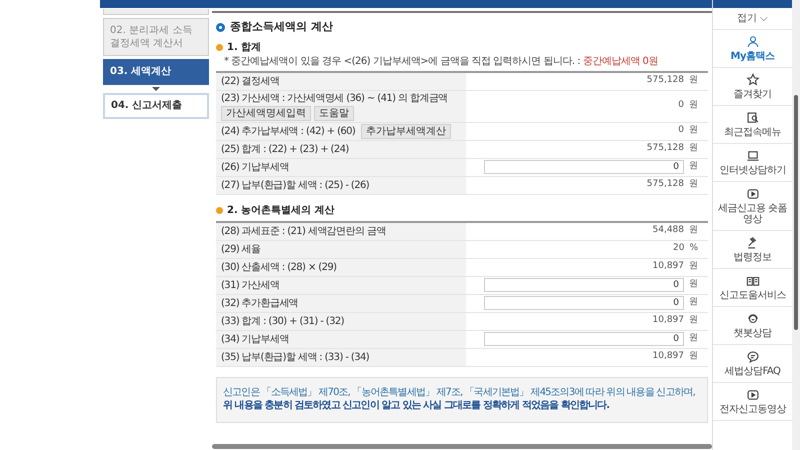  Describe the element at coordinates (278, 267) in the screenshot. I see `row-label: (30) 산출세액 : (28) × (29)` at that location.